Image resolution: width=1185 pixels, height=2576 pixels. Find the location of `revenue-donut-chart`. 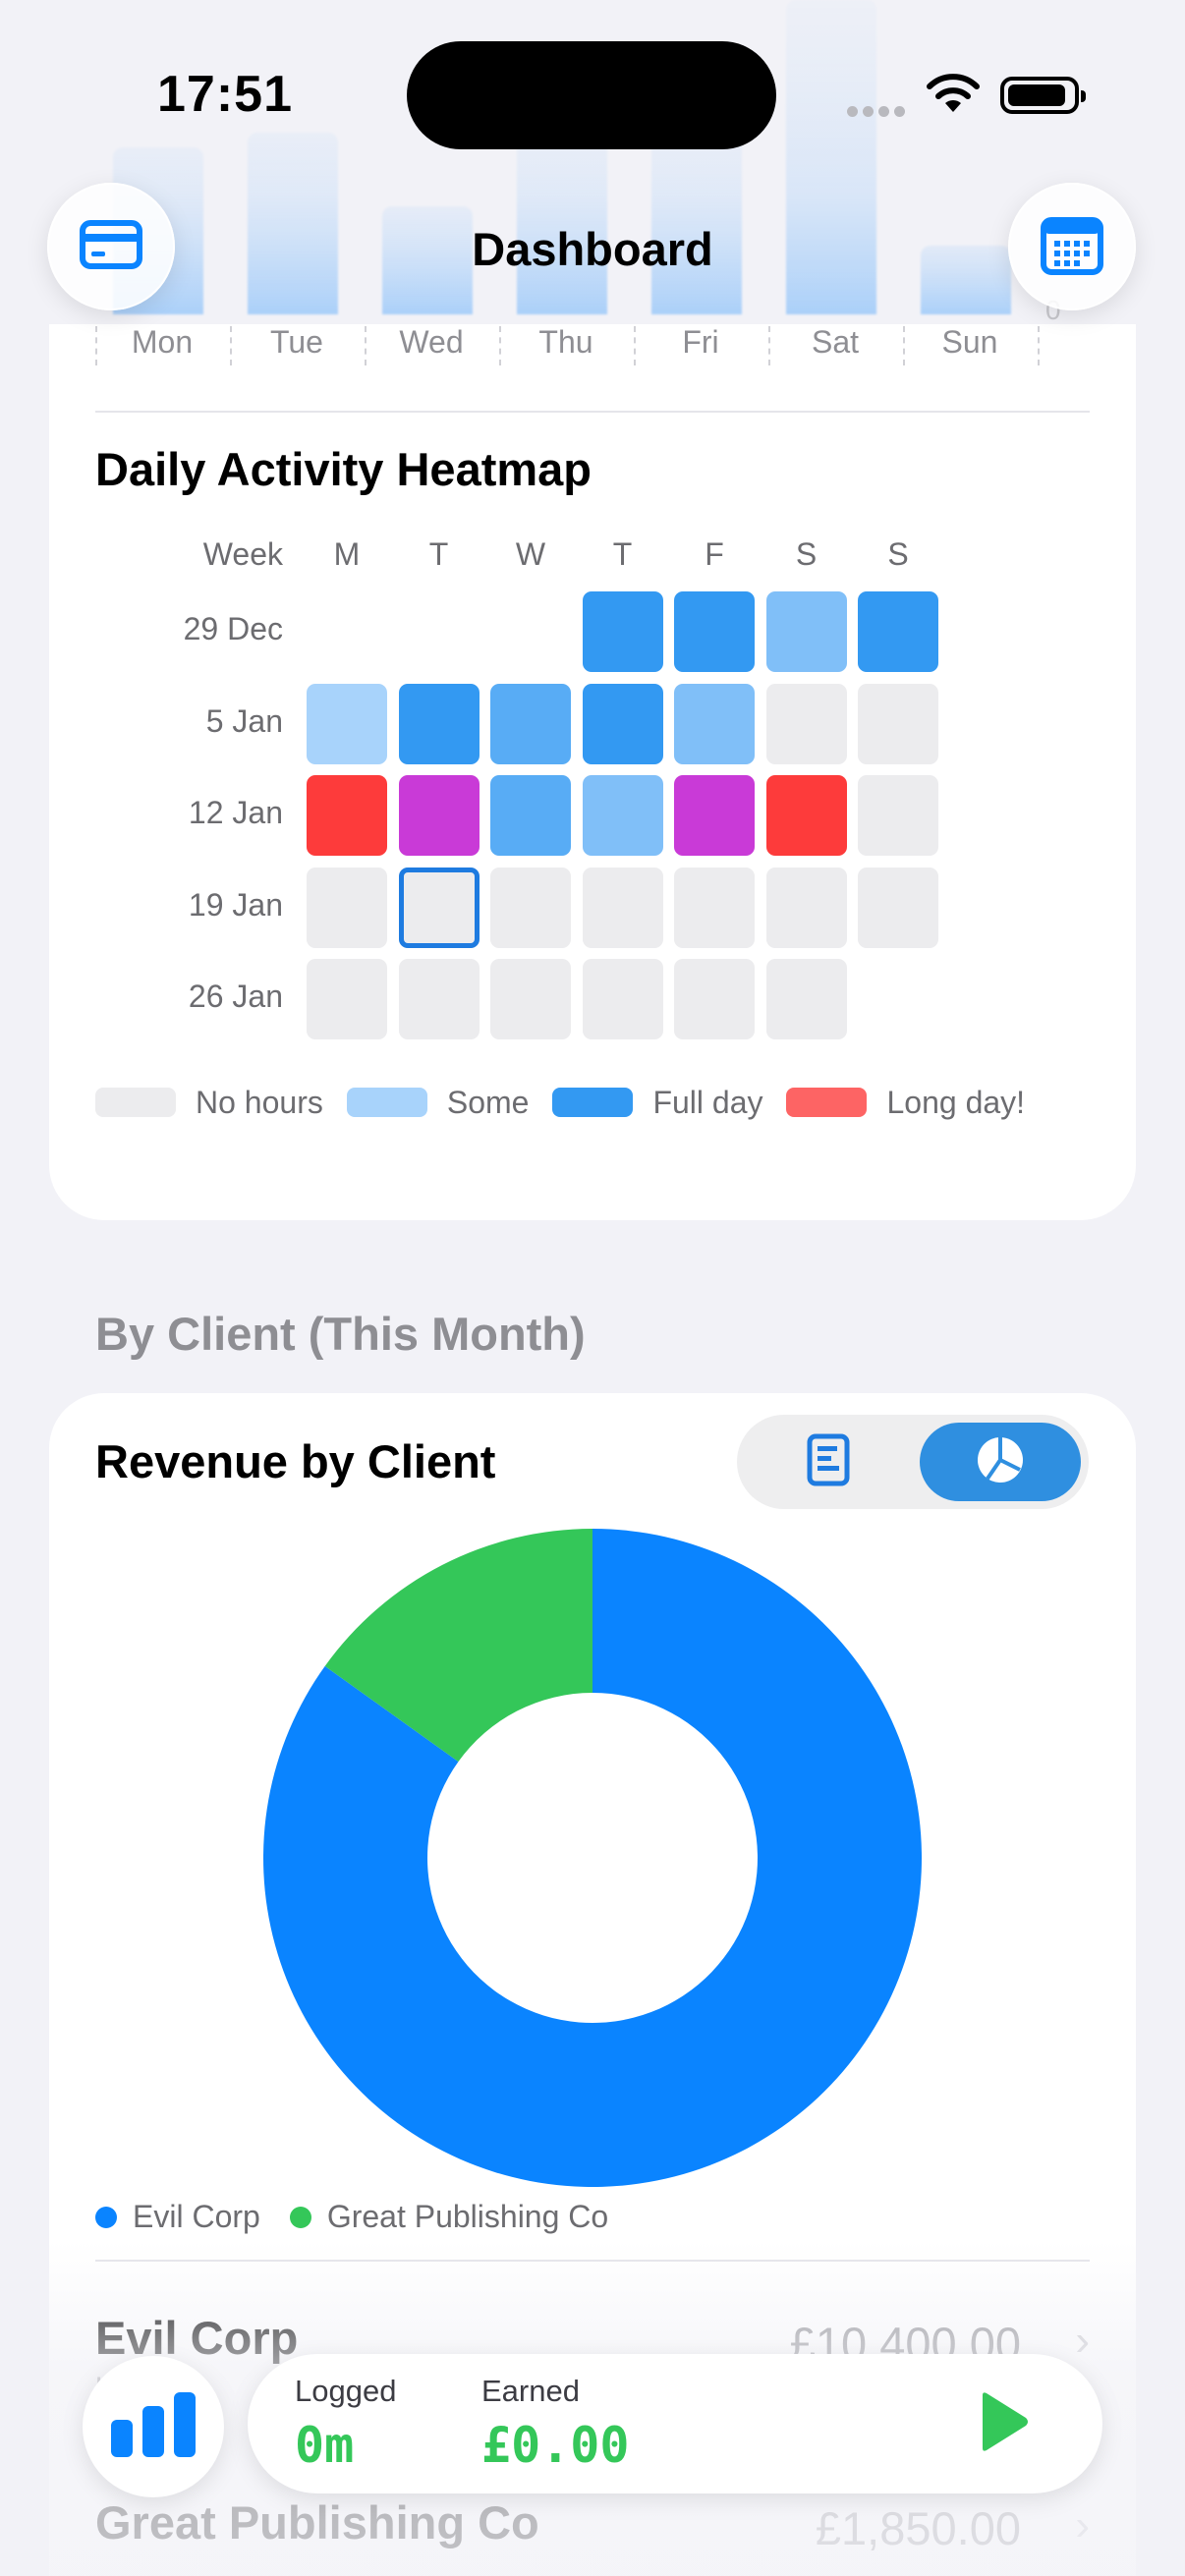

revenue-donut-chart is located at coordinates (592, 1858).